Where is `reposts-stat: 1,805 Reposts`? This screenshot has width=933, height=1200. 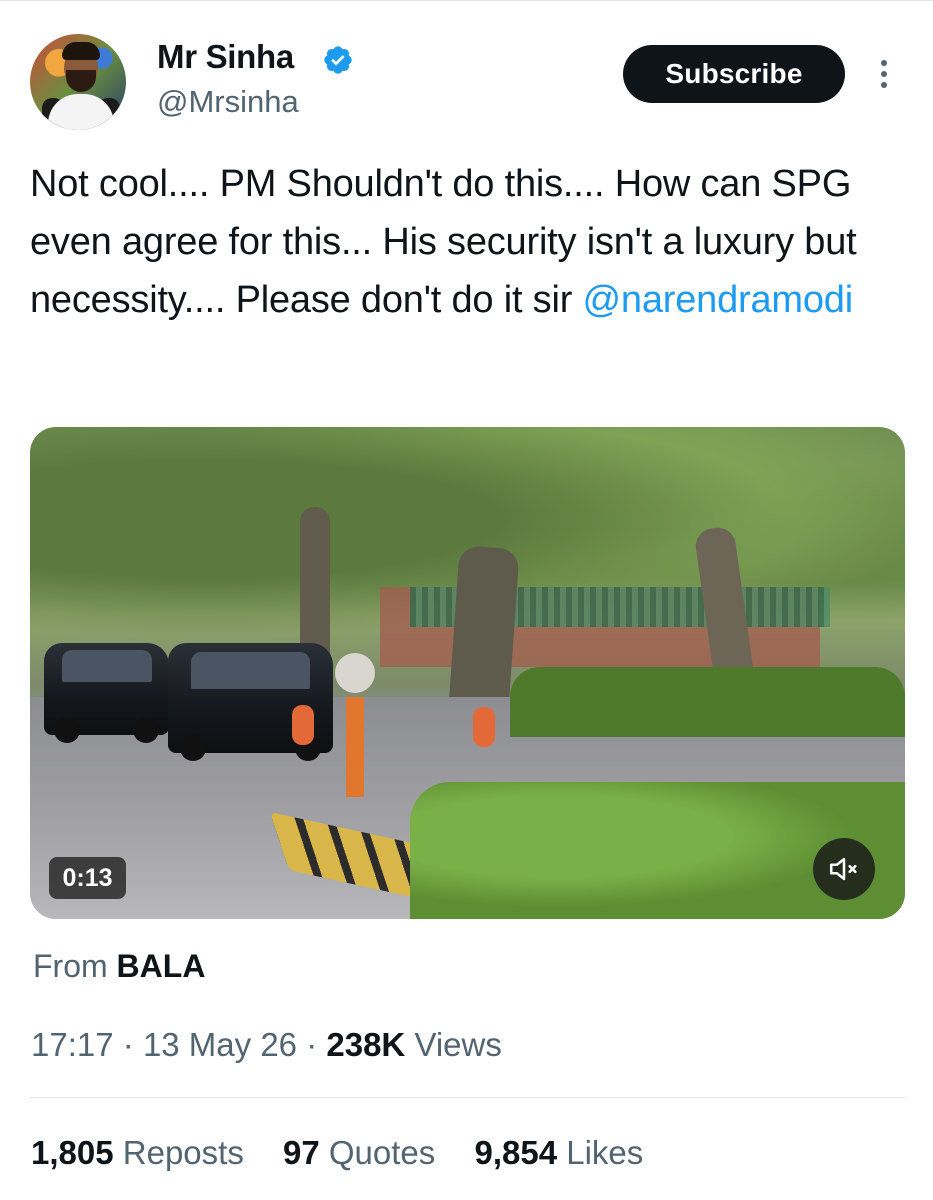 reposts-stat: 1,805 Reposts is located at coordinates (137, 1152).